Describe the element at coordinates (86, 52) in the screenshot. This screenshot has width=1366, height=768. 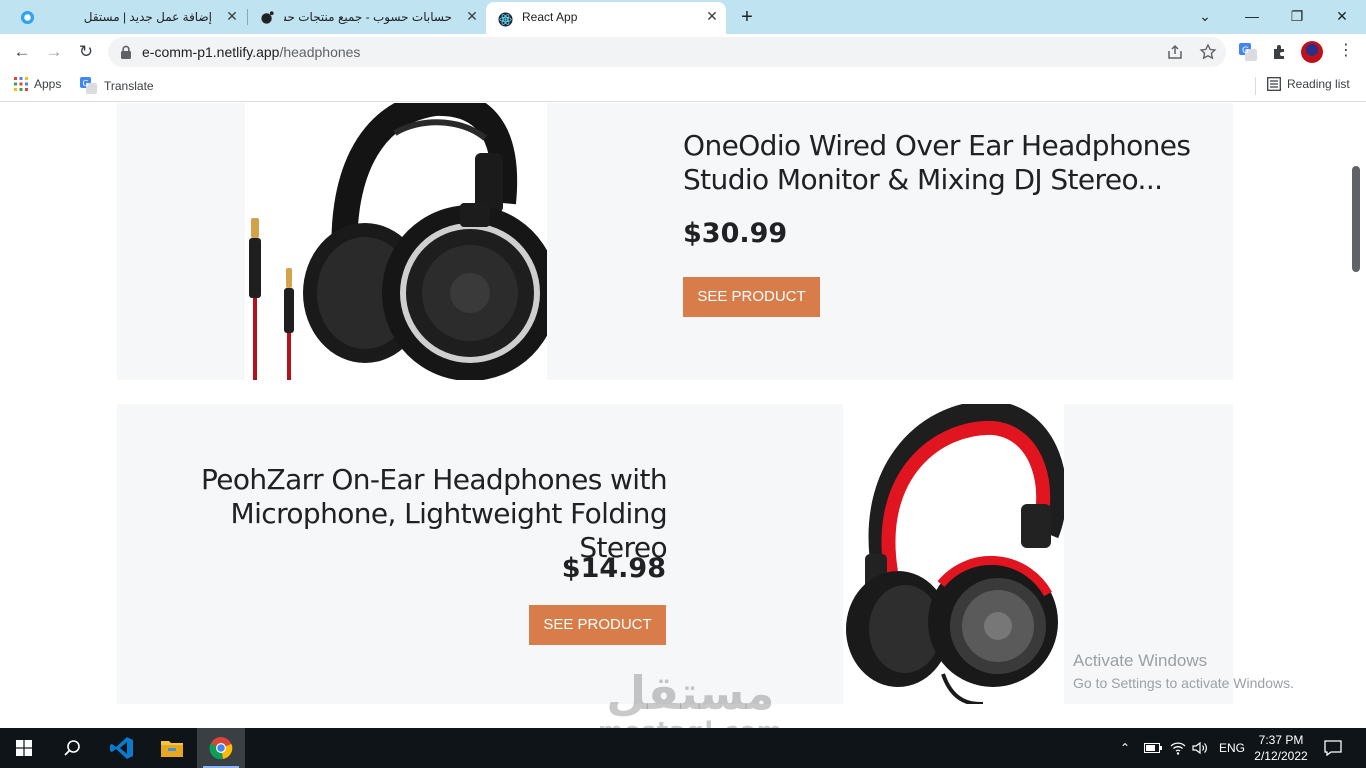
I see `reload-icon: ↻` at that location.